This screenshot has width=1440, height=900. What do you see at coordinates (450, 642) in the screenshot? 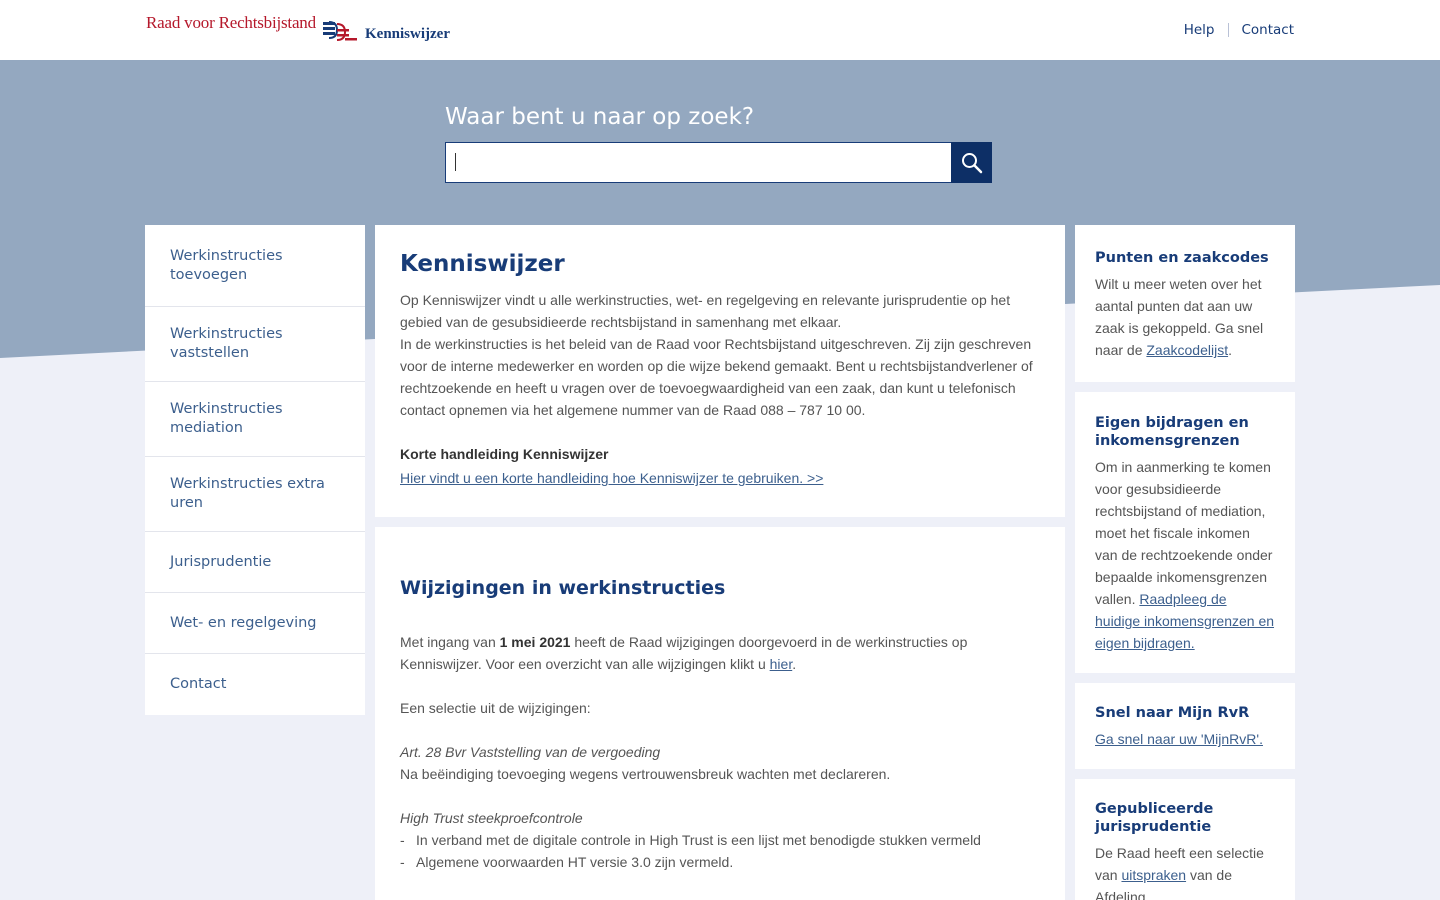
I see `changes-text-before: Met ingang van` at bounding box center [450, 642].